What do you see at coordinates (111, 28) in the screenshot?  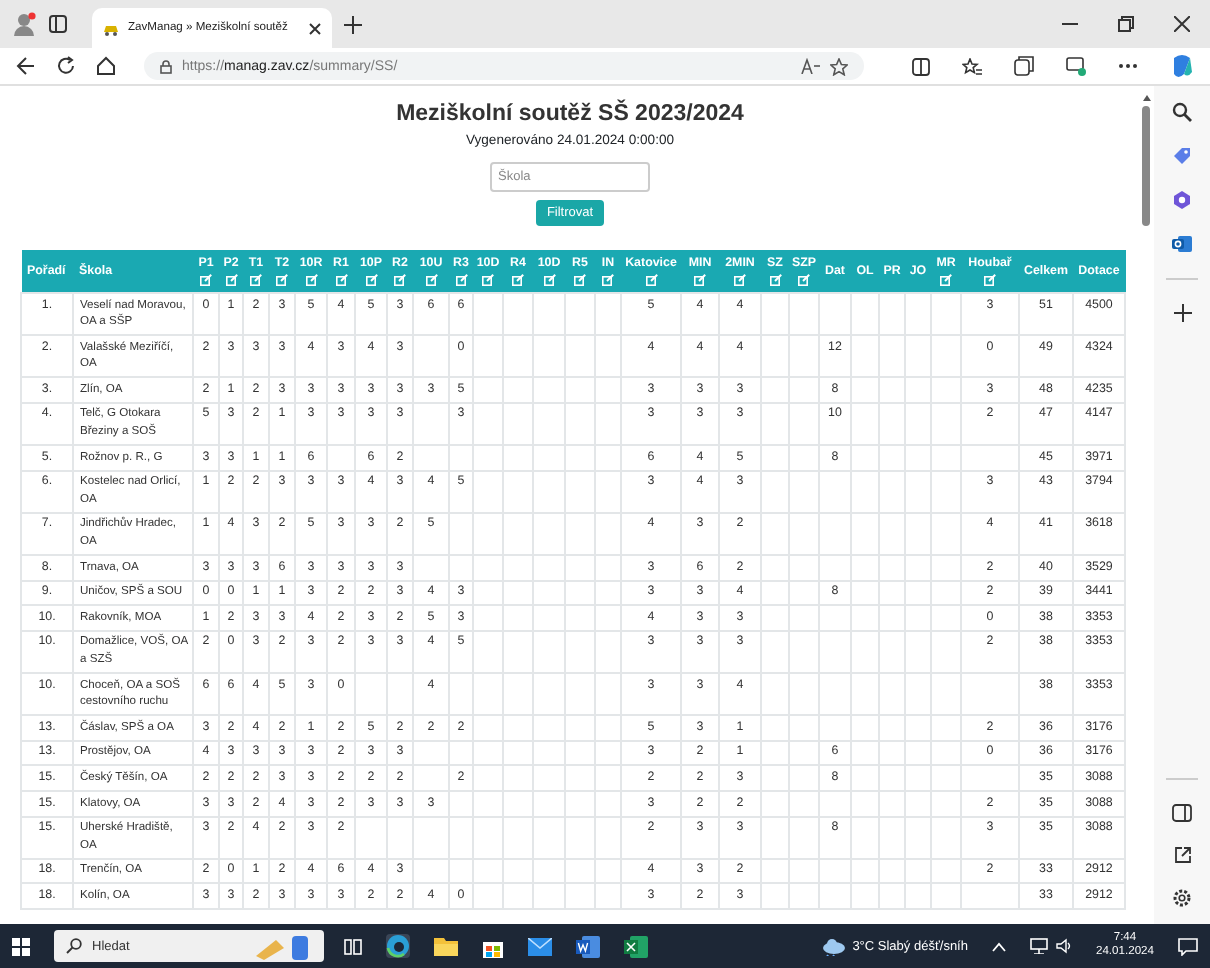 I see `car-icon` at bounding box center [111, 28].